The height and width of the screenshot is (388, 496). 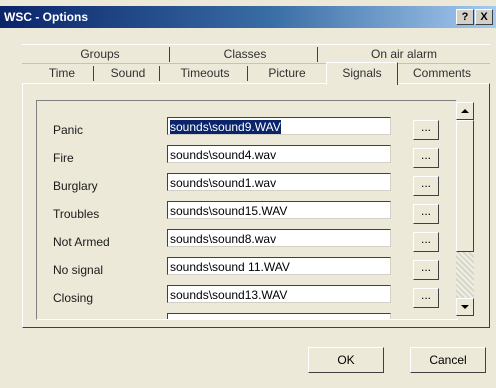 I want to click on signal-label: Panic, so click(x=68, y=130).